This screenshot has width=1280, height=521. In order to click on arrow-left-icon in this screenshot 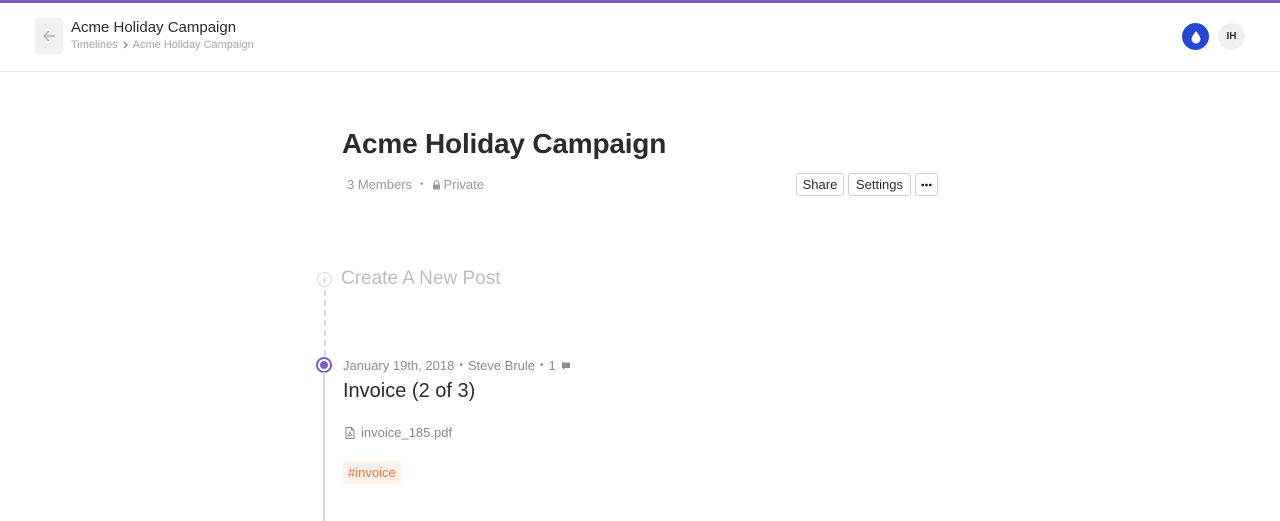, I will do `click(49, 36)`.